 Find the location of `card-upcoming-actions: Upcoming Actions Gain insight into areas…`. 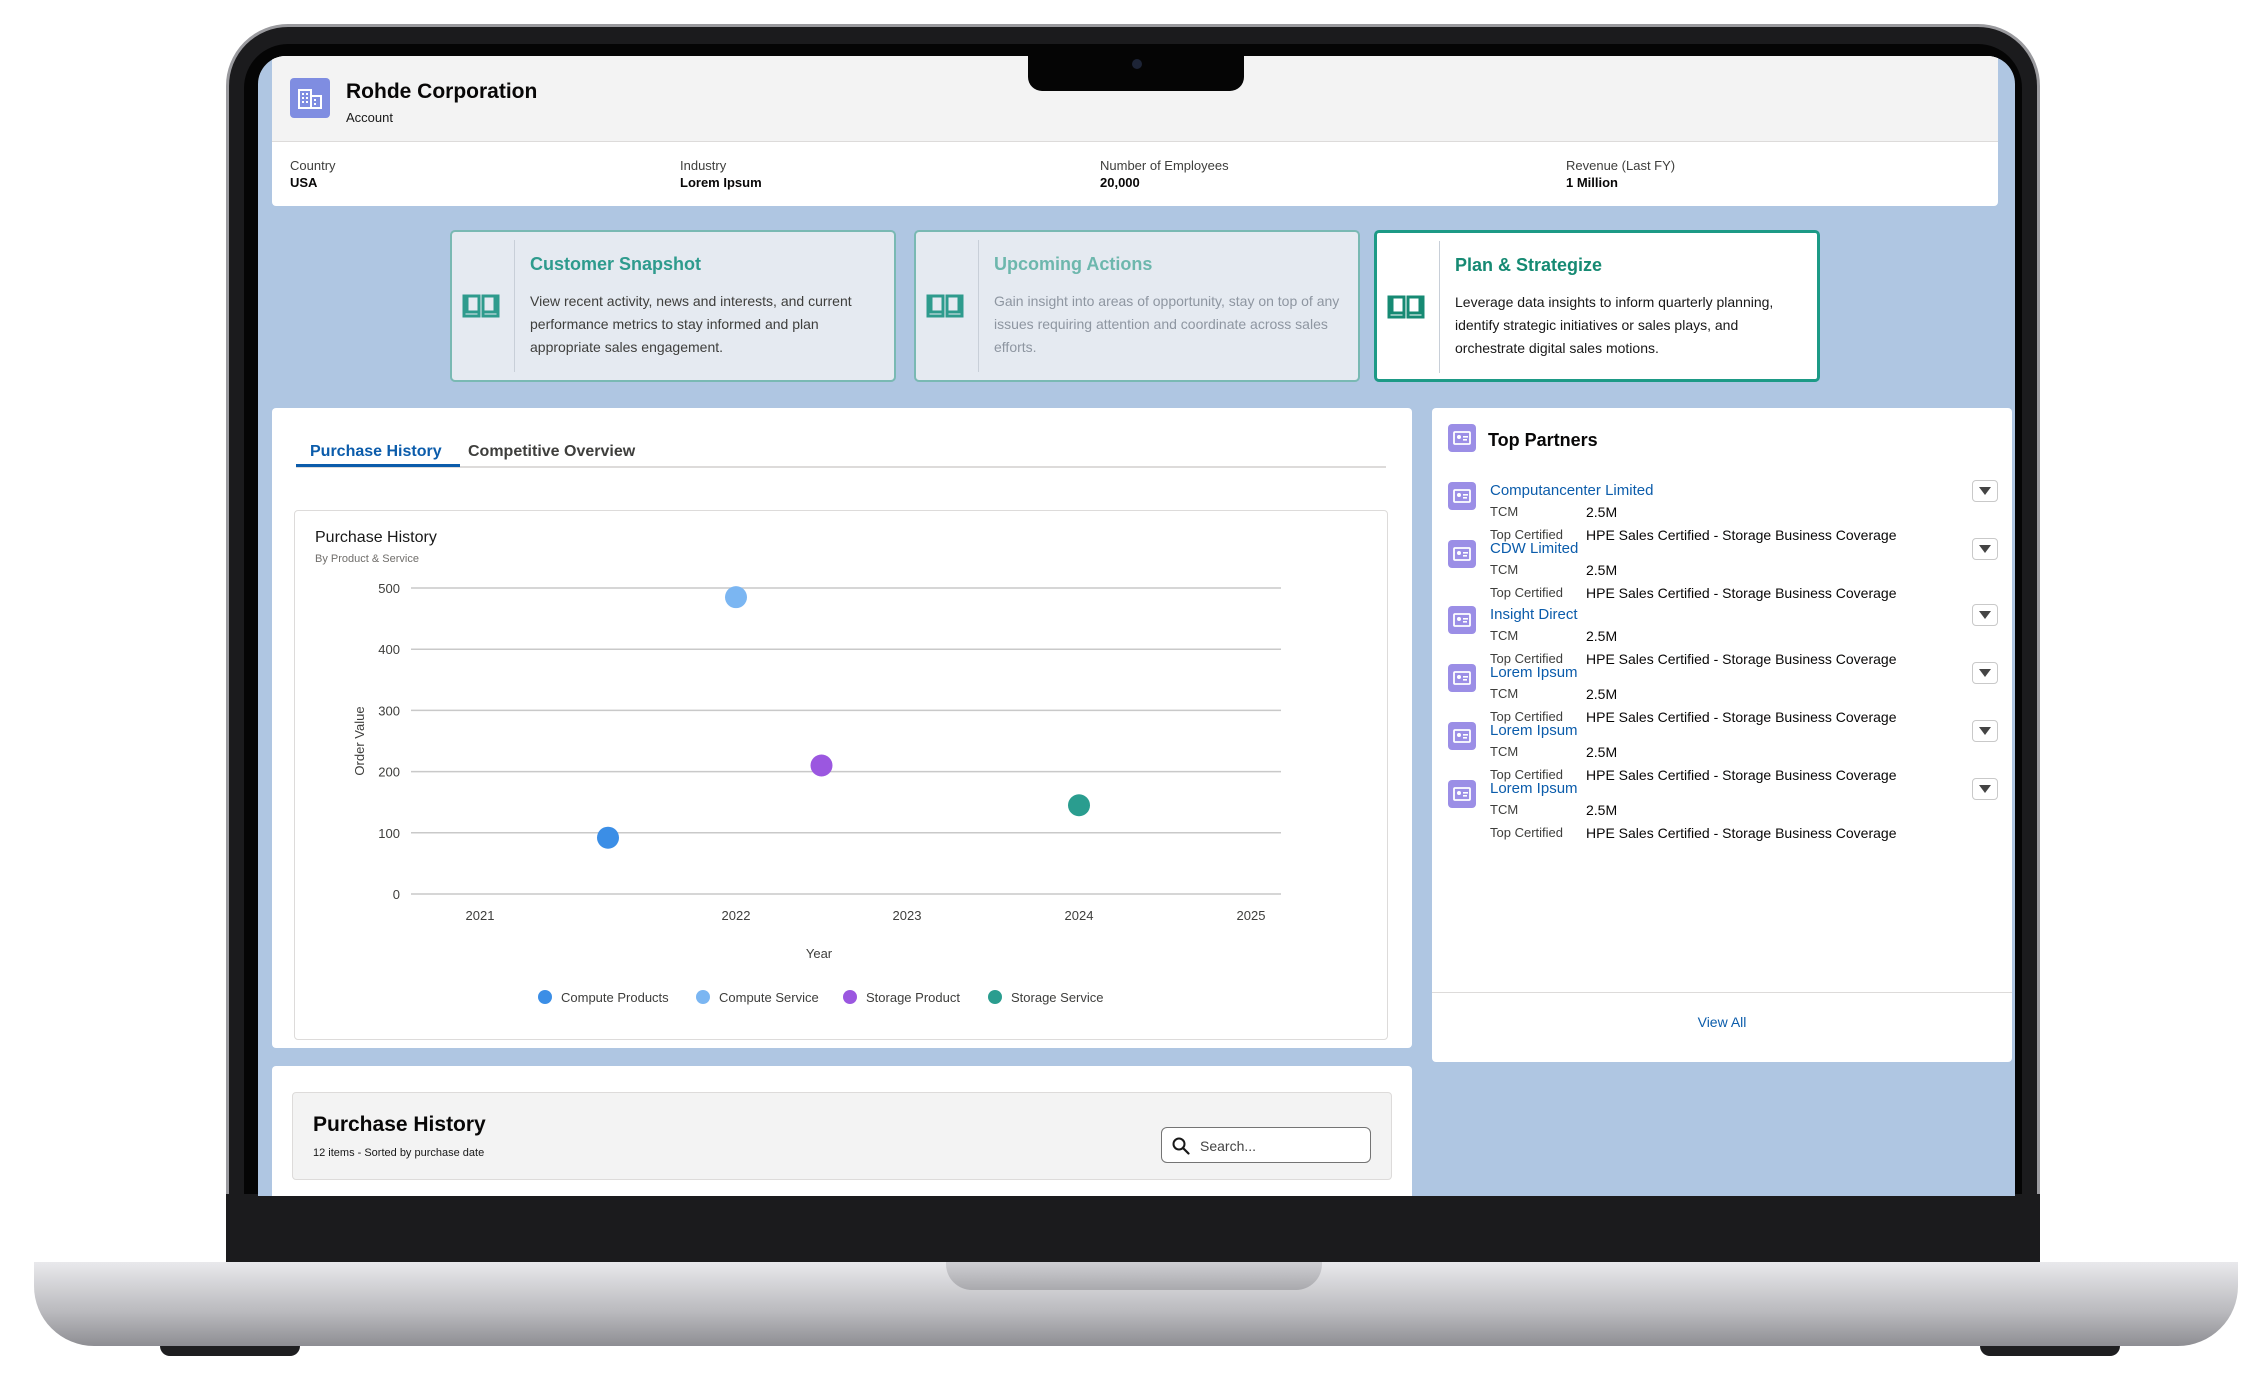

card-upcoming-actions: Upcoming Actions Gain insight into areas… is located at coordinates (1137, 306).